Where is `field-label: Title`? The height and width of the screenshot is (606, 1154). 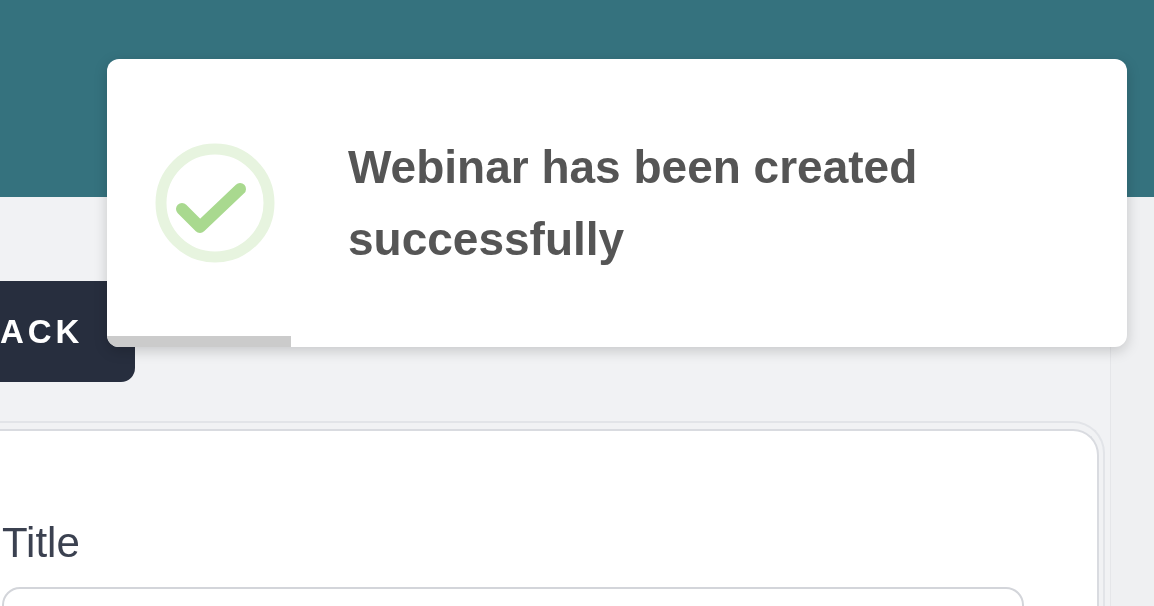
field-label: Title is located at coordinates (41, 543).